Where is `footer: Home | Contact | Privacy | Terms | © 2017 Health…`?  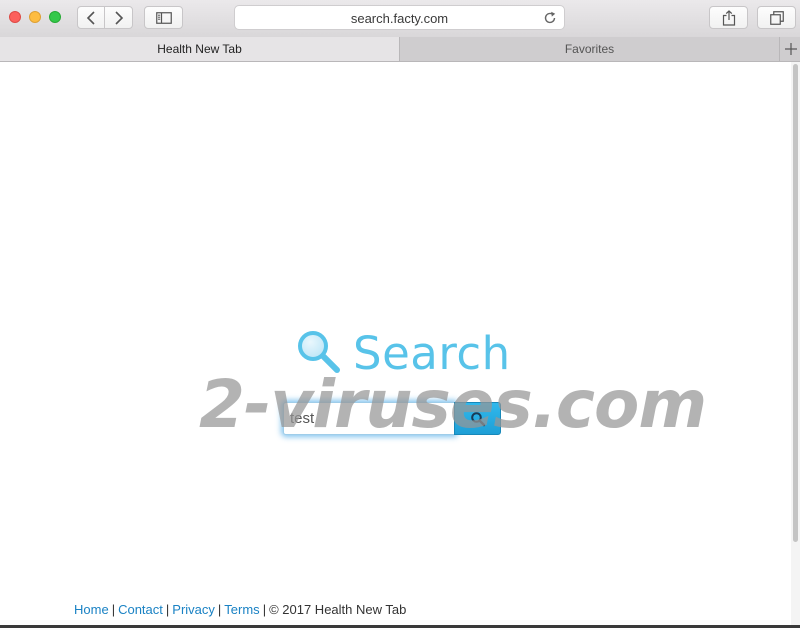 footer: Home | Contact | Privacy | Terms | © 2017 Health… is located at coordinates (240, 609).